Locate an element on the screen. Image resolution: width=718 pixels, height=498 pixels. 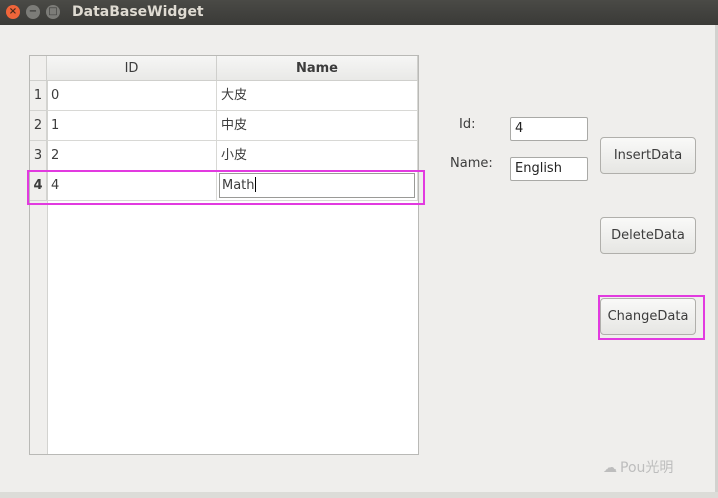
table-row: 2 1 中皮 is located at coordinates (224, 126).